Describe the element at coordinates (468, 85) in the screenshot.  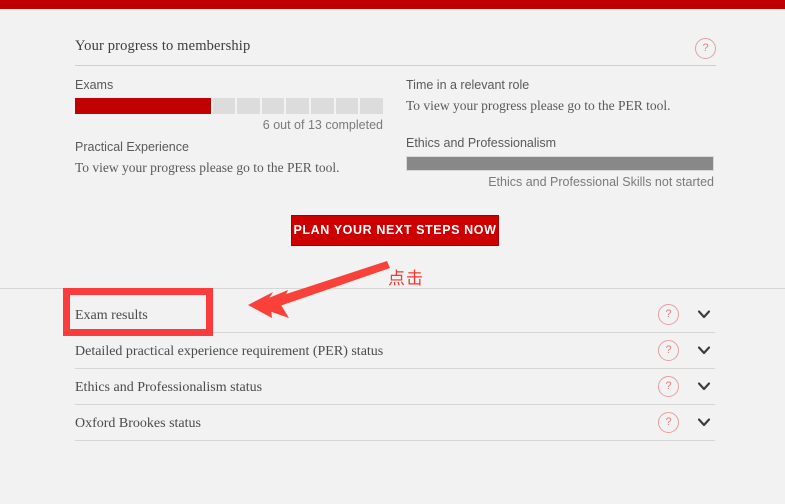
I see `time-in-relevant-role-label: Time in a relevant role` at that location.